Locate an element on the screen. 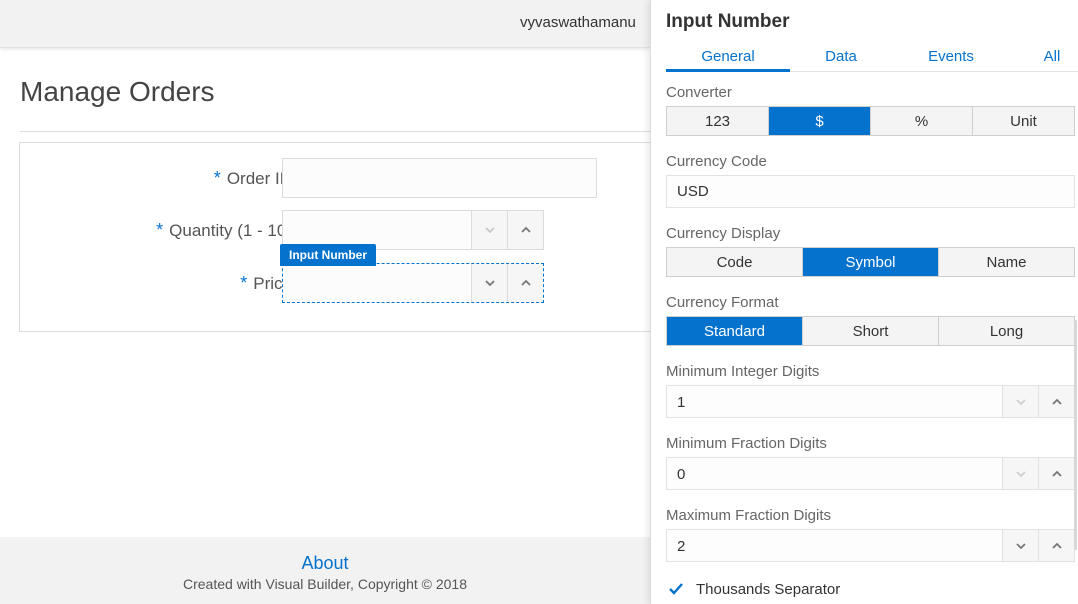 The image size is (1078, 604). price-input is located at coordinates (413, 283).